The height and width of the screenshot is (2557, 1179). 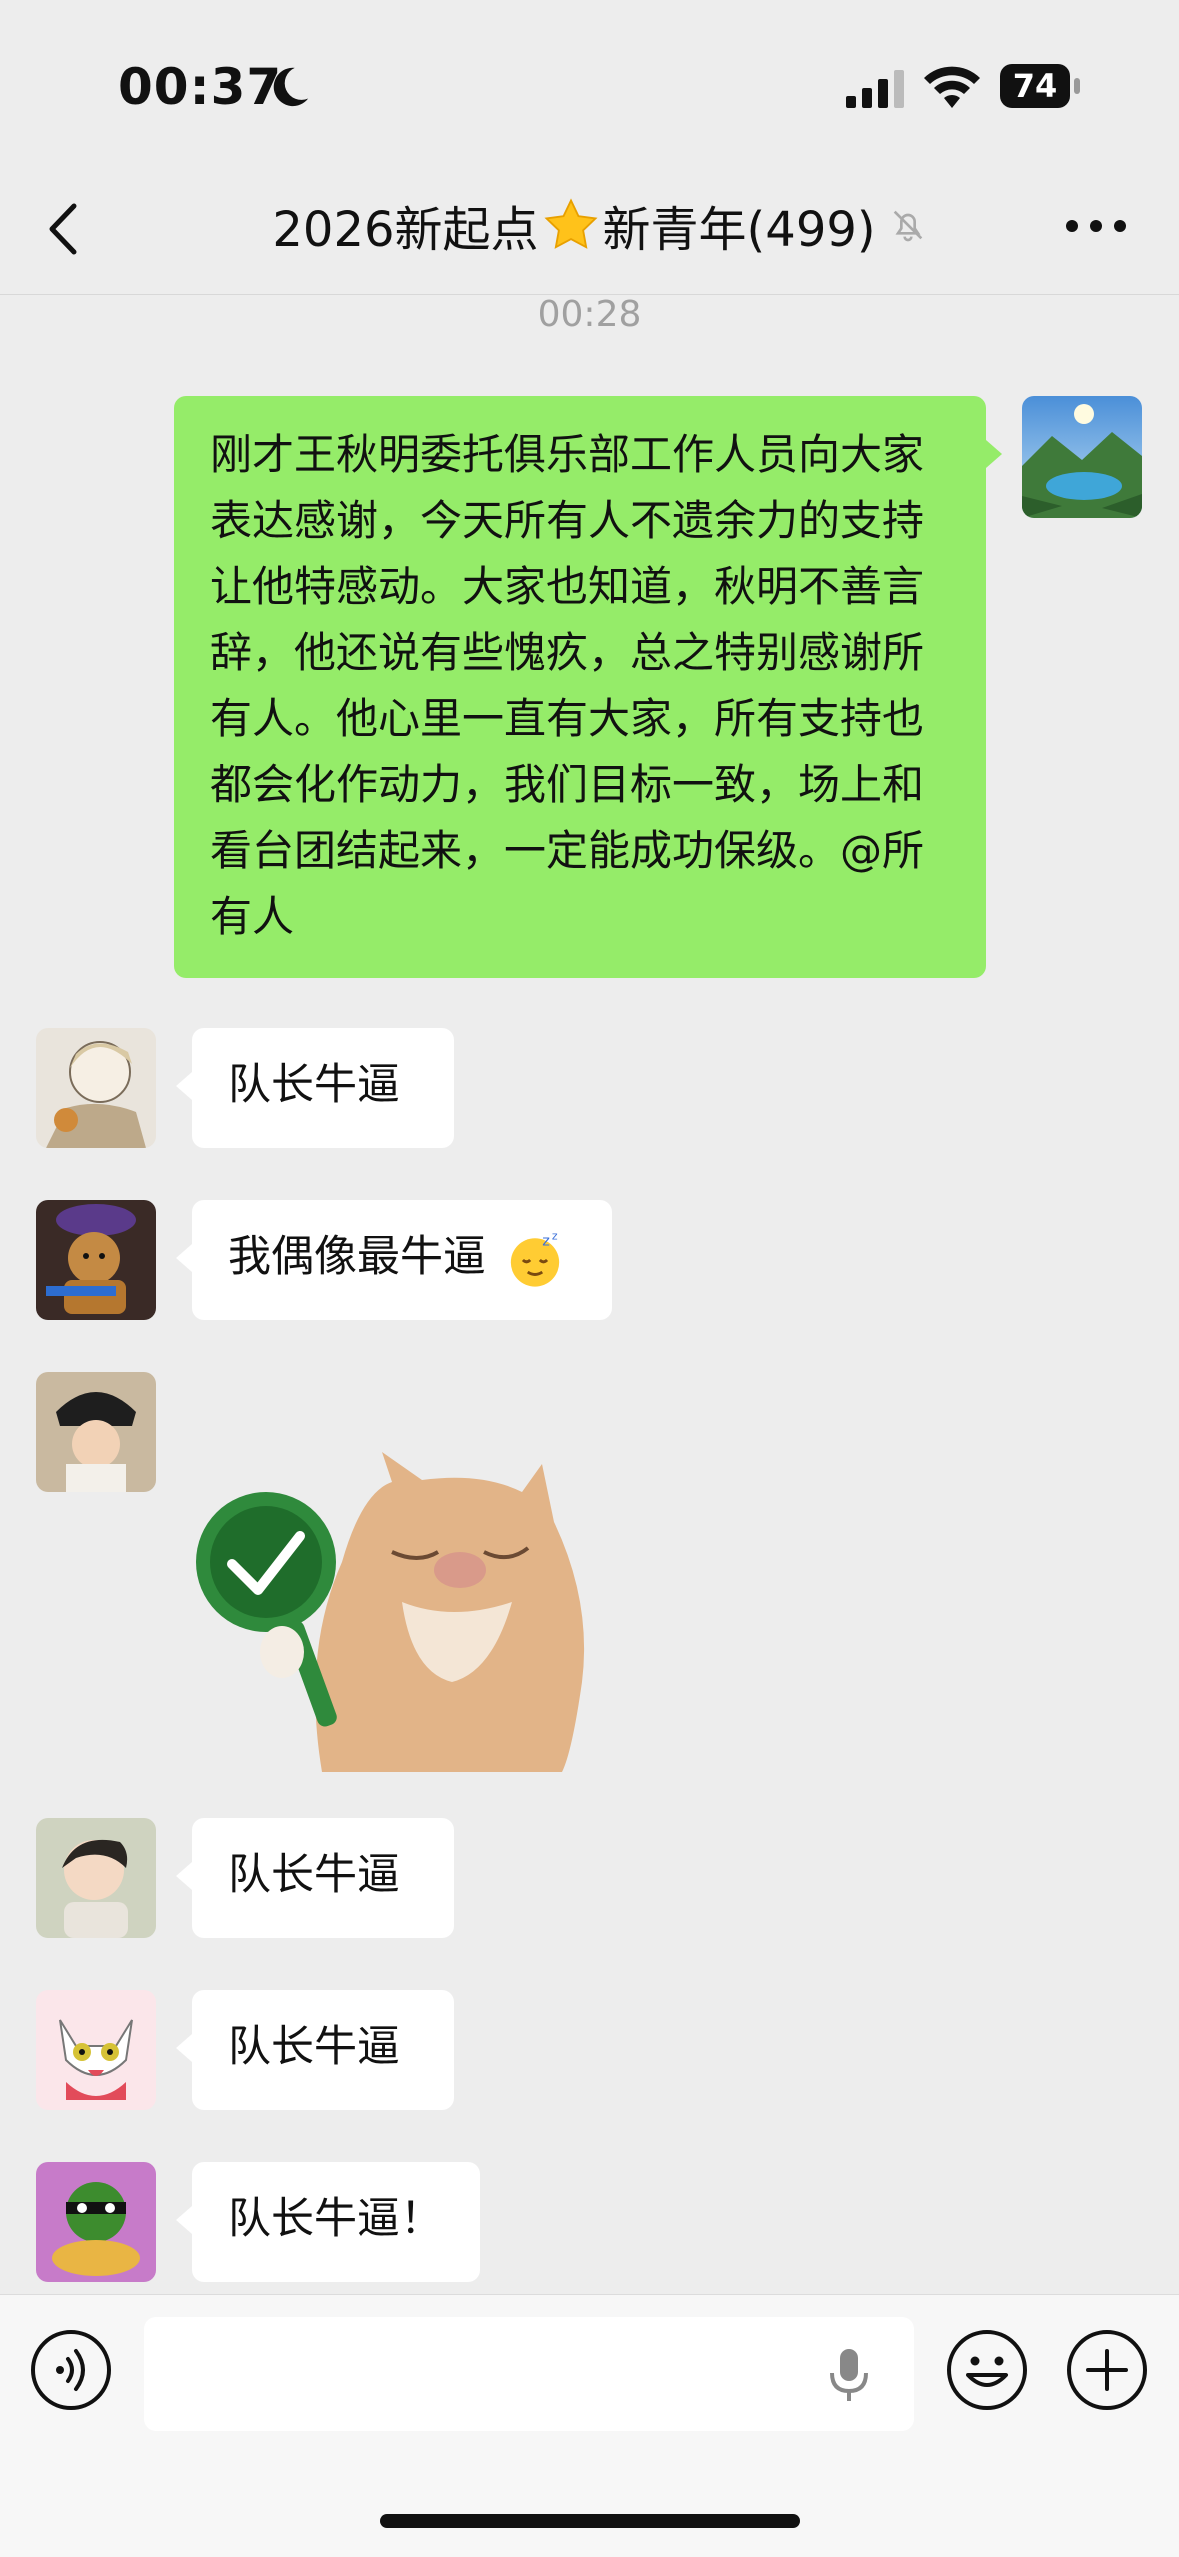 What do you see at coordinates (1035, 86) in the screenshot?
I see `battery-level: 74` at bounding box center [1035, 86].